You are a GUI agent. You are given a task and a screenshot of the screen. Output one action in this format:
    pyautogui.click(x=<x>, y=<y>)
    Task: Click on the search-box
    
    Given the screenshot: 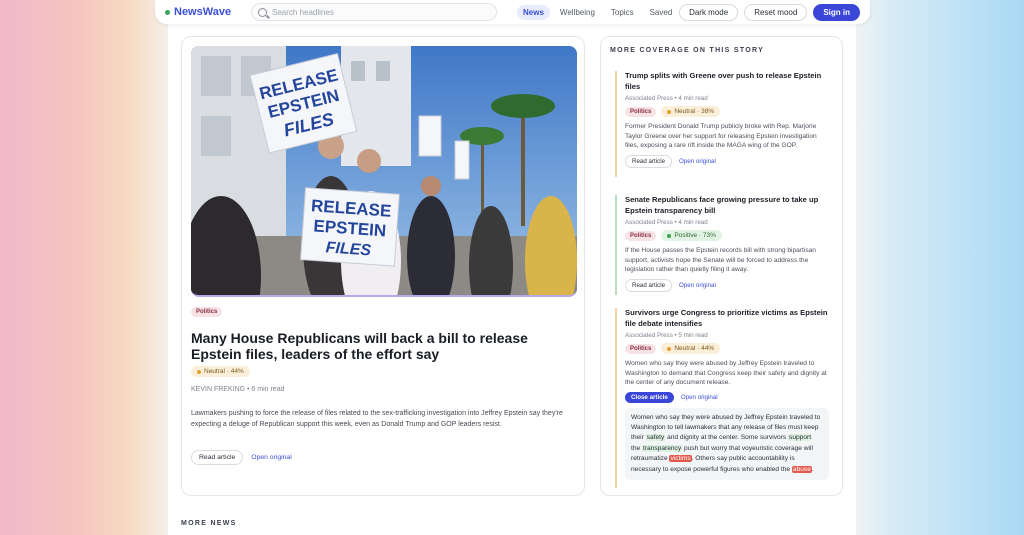 What is the action you would take?
    pyautogui.click(x=374, y=12)
    